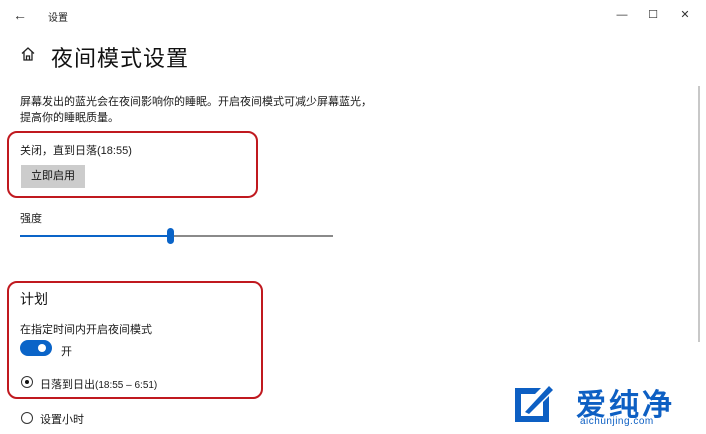  I want to click on window-title: 设置, so click(58, 18).